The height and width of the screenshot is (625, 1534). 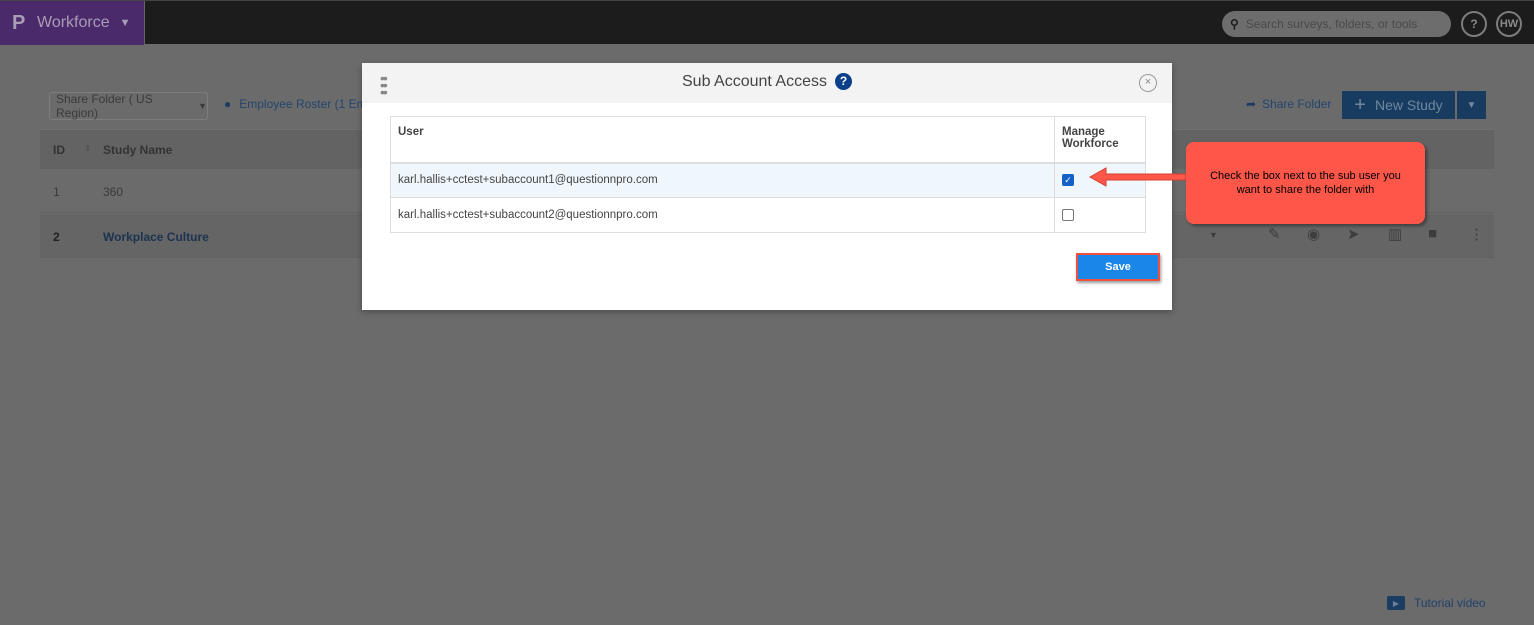 What do you see at coordinates (19, 22) in the screenshot?
I see `logo: P` at bounding box center [19, 22].